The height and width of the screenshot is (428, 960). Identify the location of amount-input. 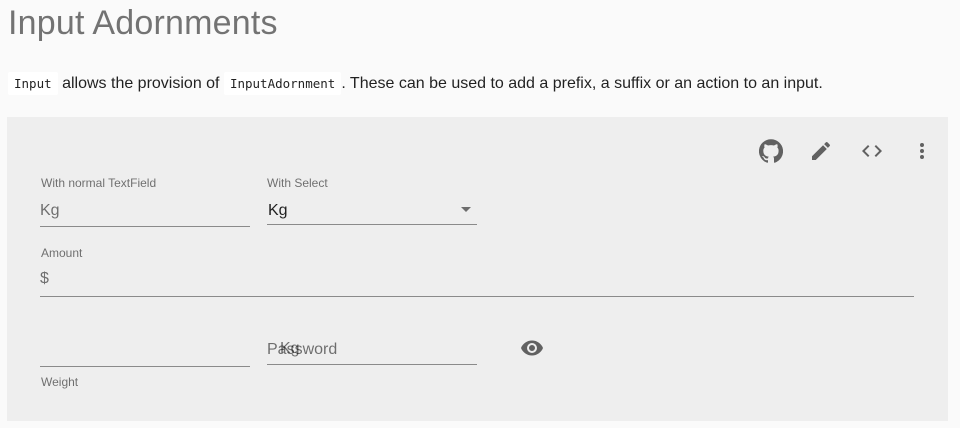
(477, 281).